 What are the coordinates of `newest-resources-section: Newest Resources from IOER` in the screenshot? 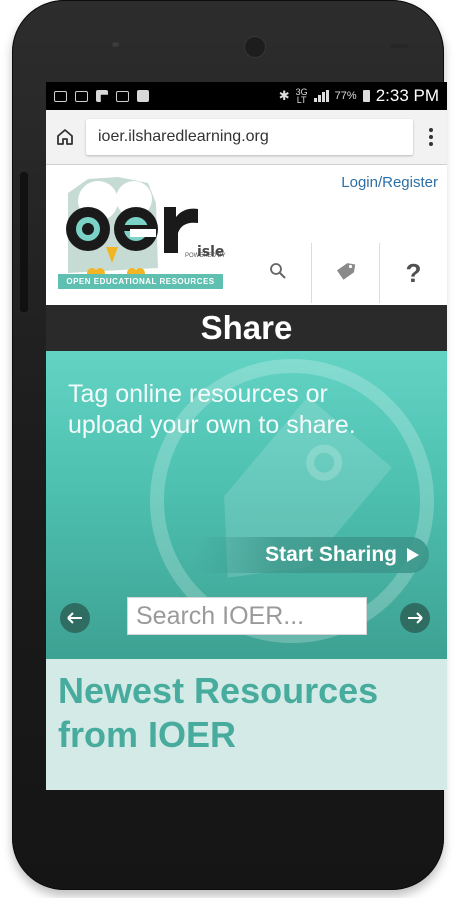 It's located at (246, 724).